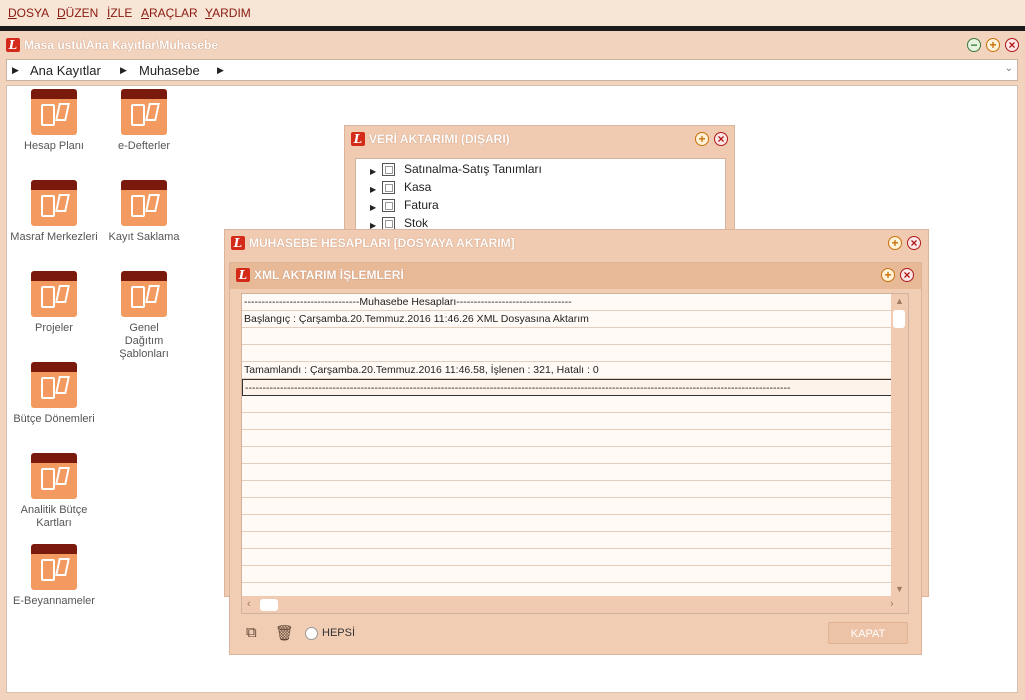 The width and height of the screenshot is (1025, 700). Describe the element at coordinates (339, 633) in the screenshot. I see `hepsi-label: HEPSİ` at that location.